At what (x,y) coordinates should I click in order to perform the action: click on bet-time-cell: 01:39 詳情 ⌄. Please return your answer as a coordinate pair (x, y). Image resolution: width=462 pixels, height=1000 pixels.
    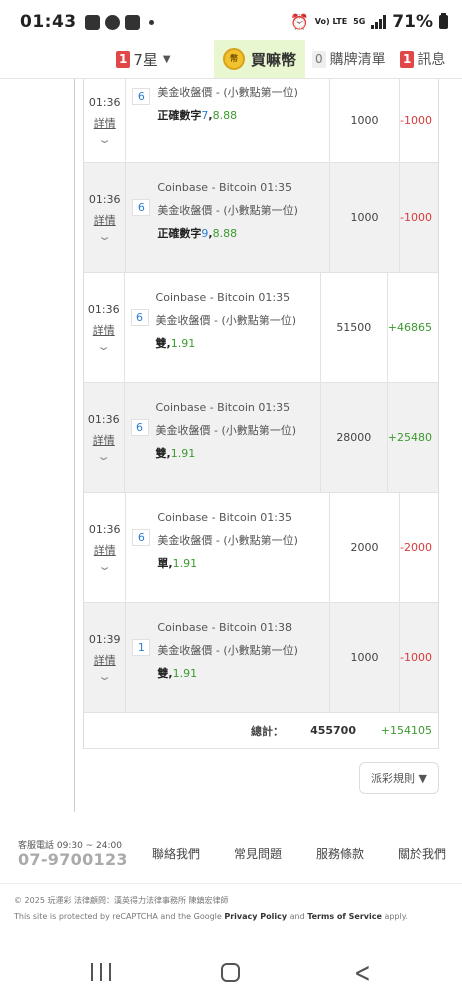
    Looking at the image, I should click on (105, 657).